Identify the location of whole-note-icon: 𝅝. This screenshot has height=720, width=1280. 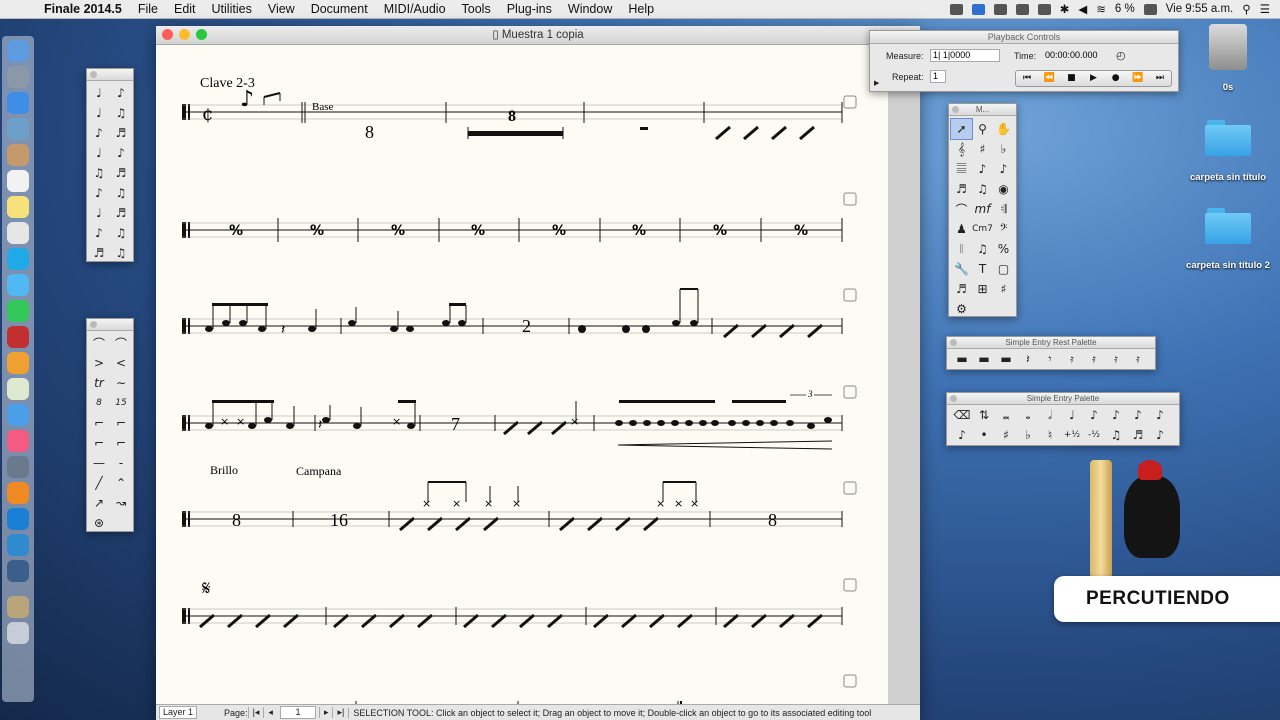
(1028, 415).